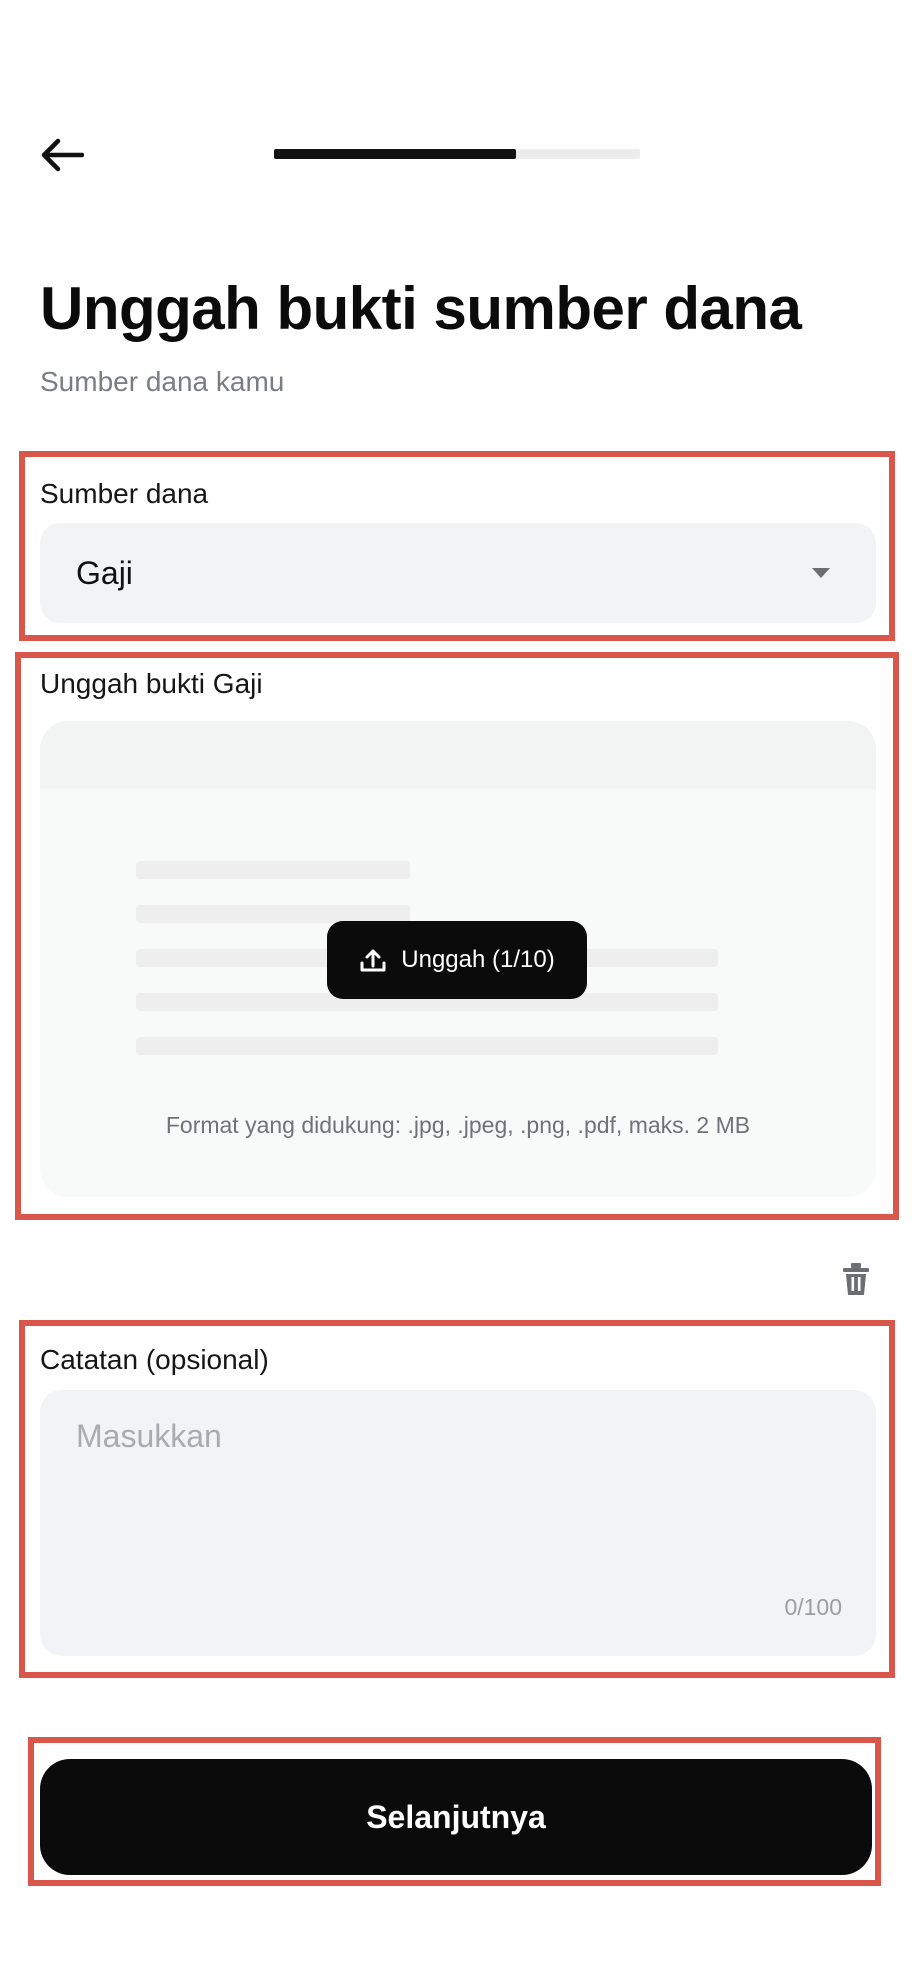  Describe the element at coordinates (373, 960) in the screenshot. I see `upload-icon` at that location.